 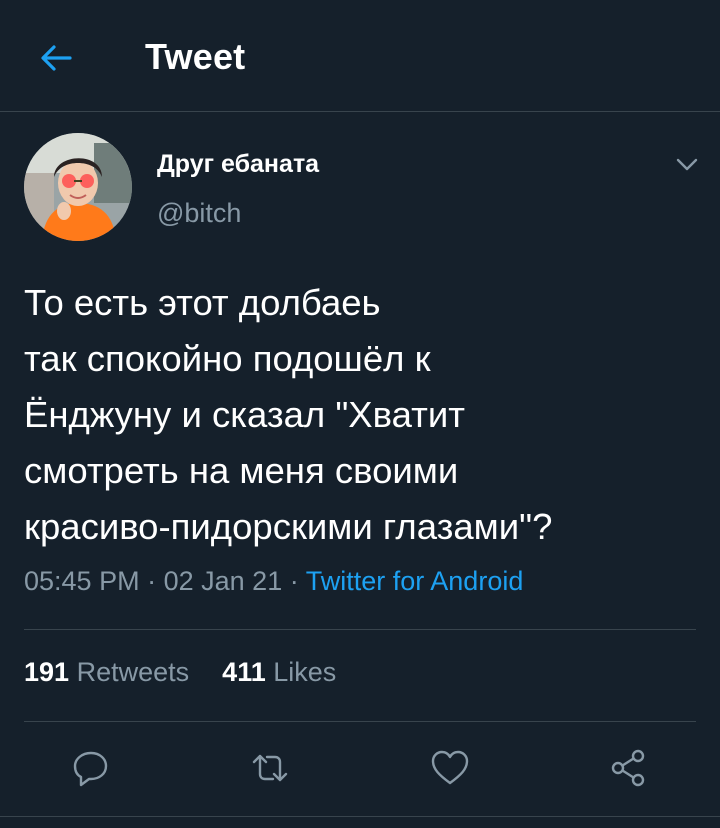 I want to click on share-button, so click(x=629, y=768).